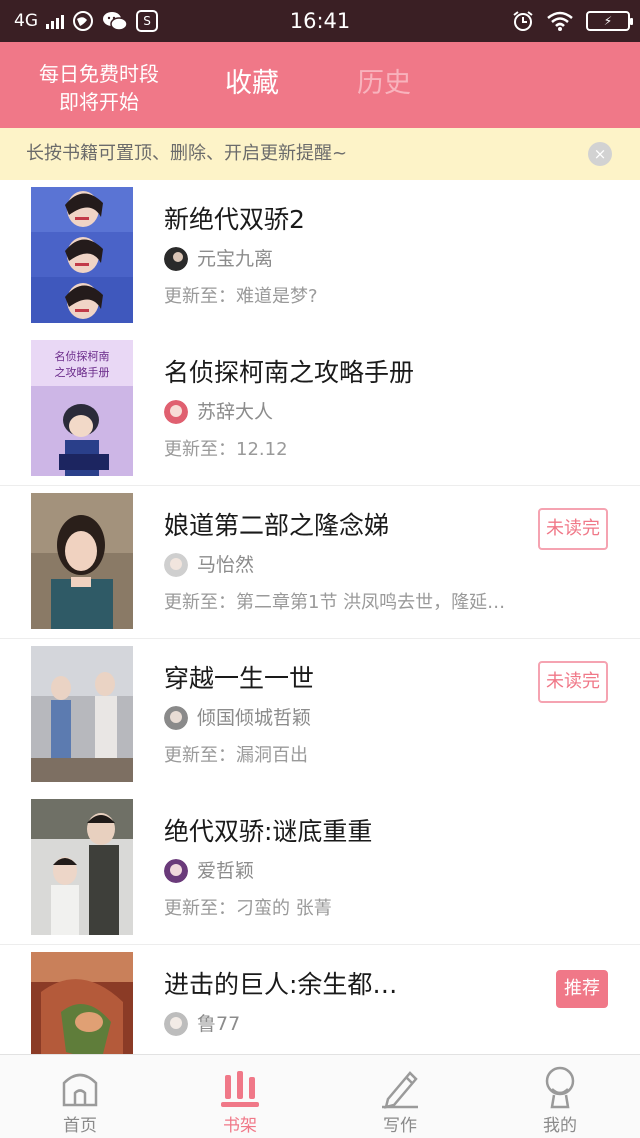  What do you see at coordinates (239, 678) in the screenshot?
I see `book-title: 穿越一生一世` at bounding box center [239, 678].